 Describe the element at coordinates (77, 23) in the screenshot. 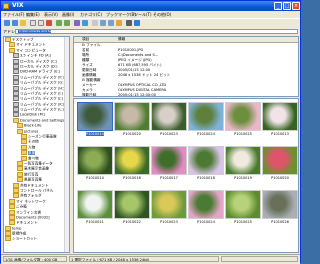

I see `slideshow-icon` at that location.